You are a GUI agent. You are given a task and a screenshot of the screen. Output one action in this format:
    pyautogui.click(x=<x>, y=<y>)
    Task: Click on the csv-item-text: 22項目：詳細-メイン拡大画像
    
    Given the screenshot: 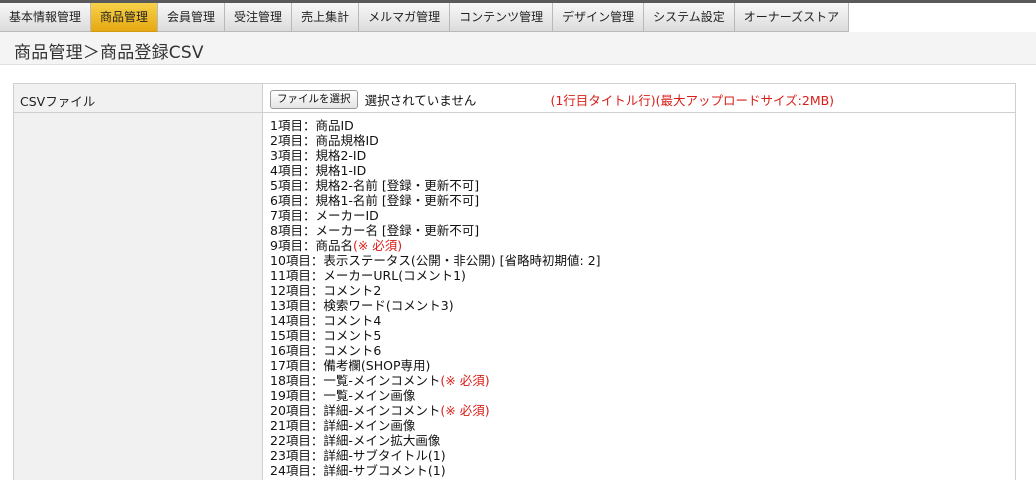 What is the action you would take?
    pyautogui.click(x=355, y=440)
    